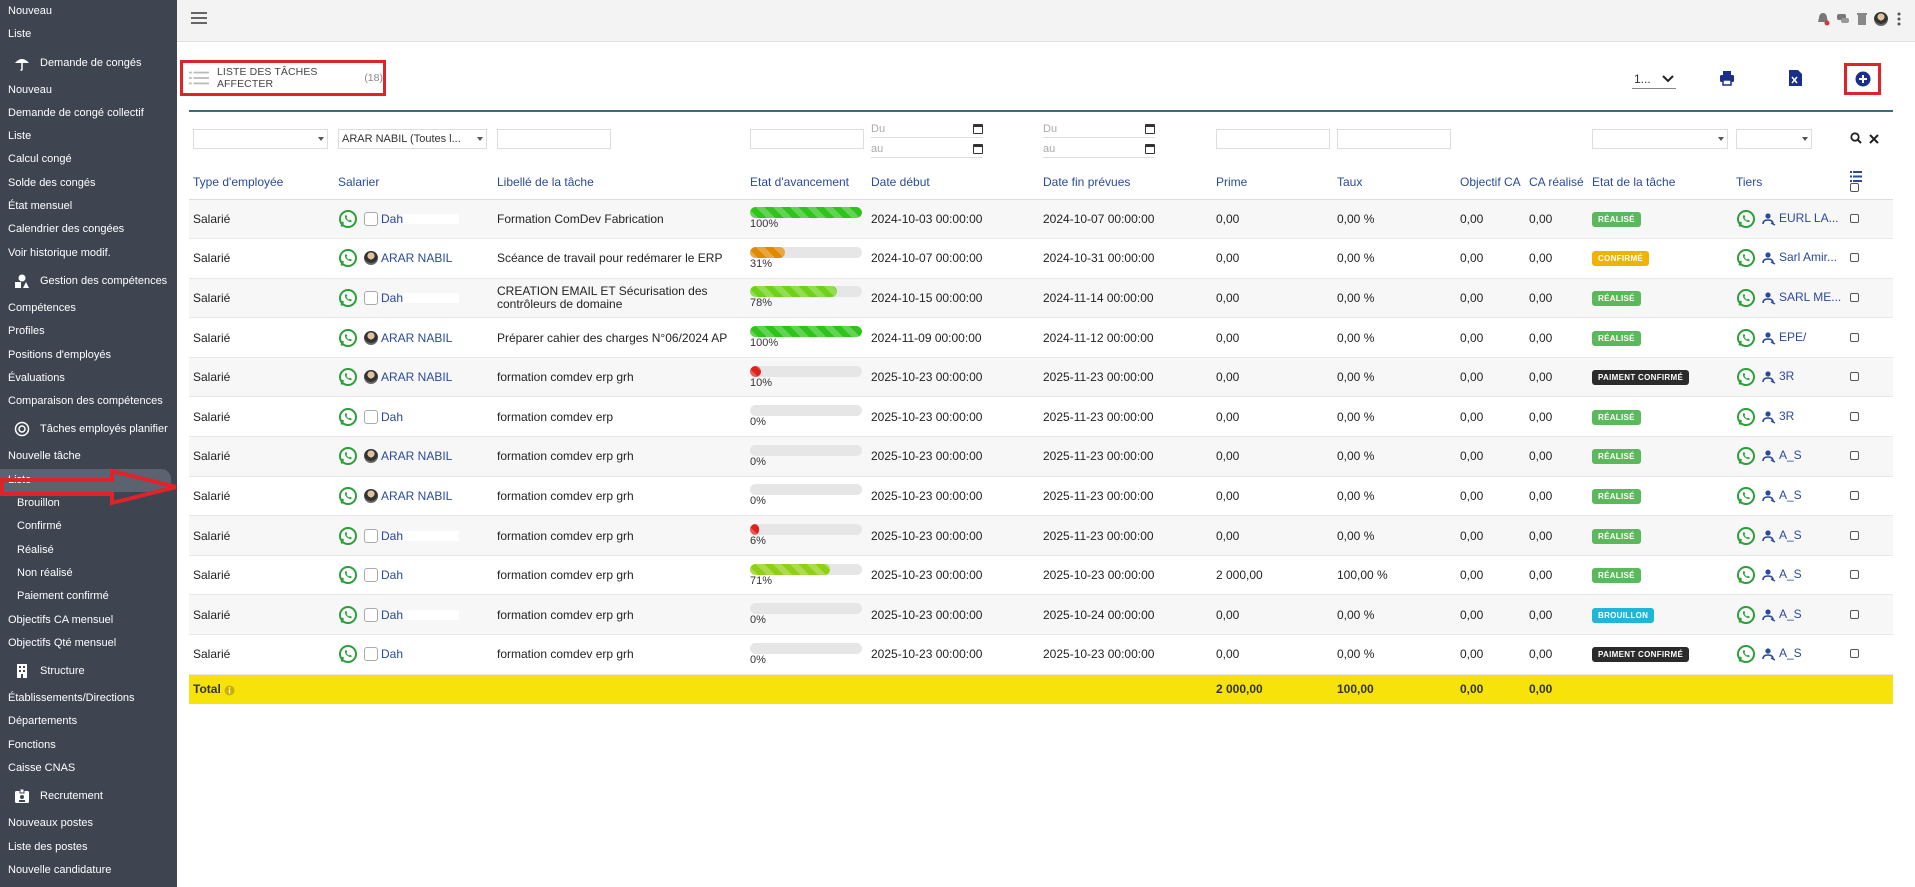  What do you see at coordinates (1490, 183) in the screenshot?
I see `column-header: Objectif CA` at bounding box center [1490, 183].